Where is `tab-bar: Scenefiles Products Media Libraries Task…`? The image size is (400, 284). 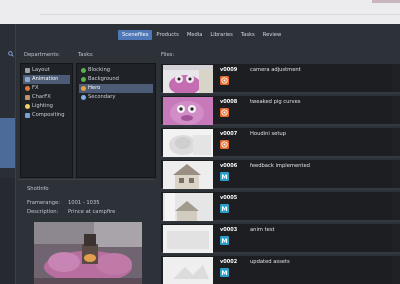 tab-bar: Scenefiles Products Media Libraries Task… is located at coordinates (201, 36).